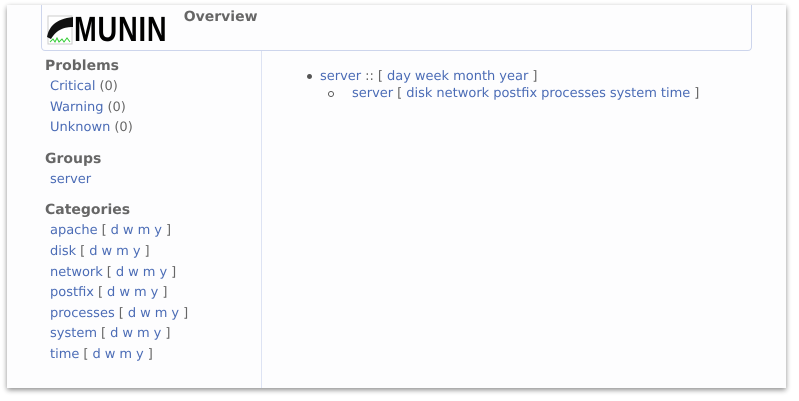  Describe the element at coordinates (60, 30) in the screenshot. I see `logo-icon` at that location.